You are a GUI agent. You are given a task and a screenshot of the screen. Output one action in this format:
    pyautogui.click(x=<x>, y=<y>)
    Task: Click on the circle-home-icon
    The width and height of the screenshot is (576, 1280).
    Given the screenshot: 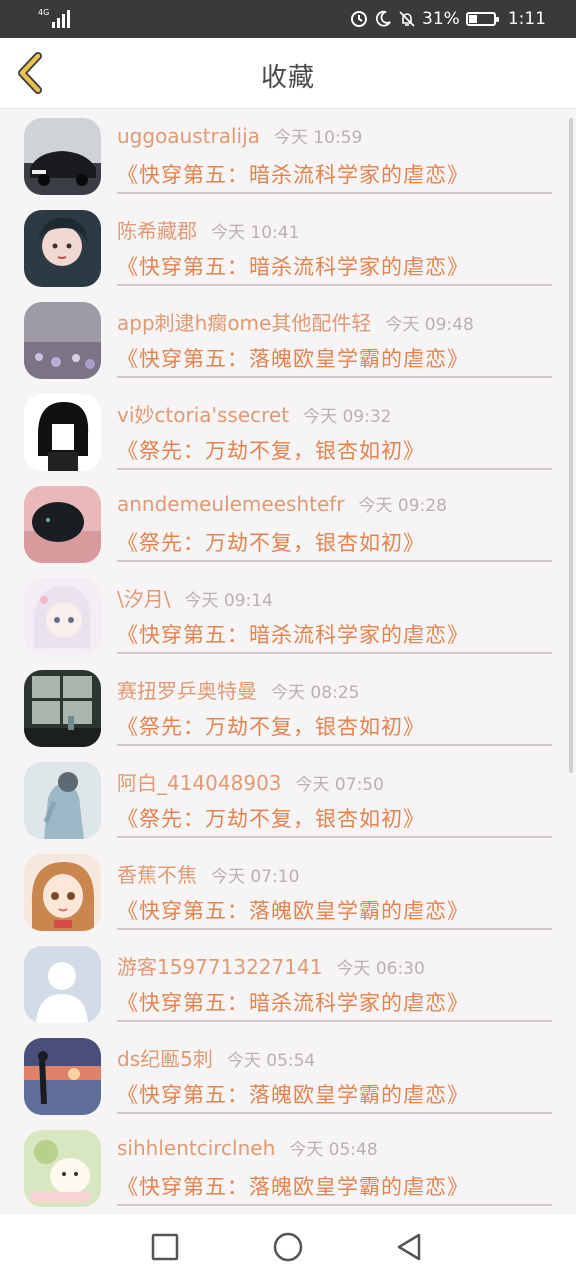 What is the action you would take?
    pyautogui.click(x=288, y=1247)
    